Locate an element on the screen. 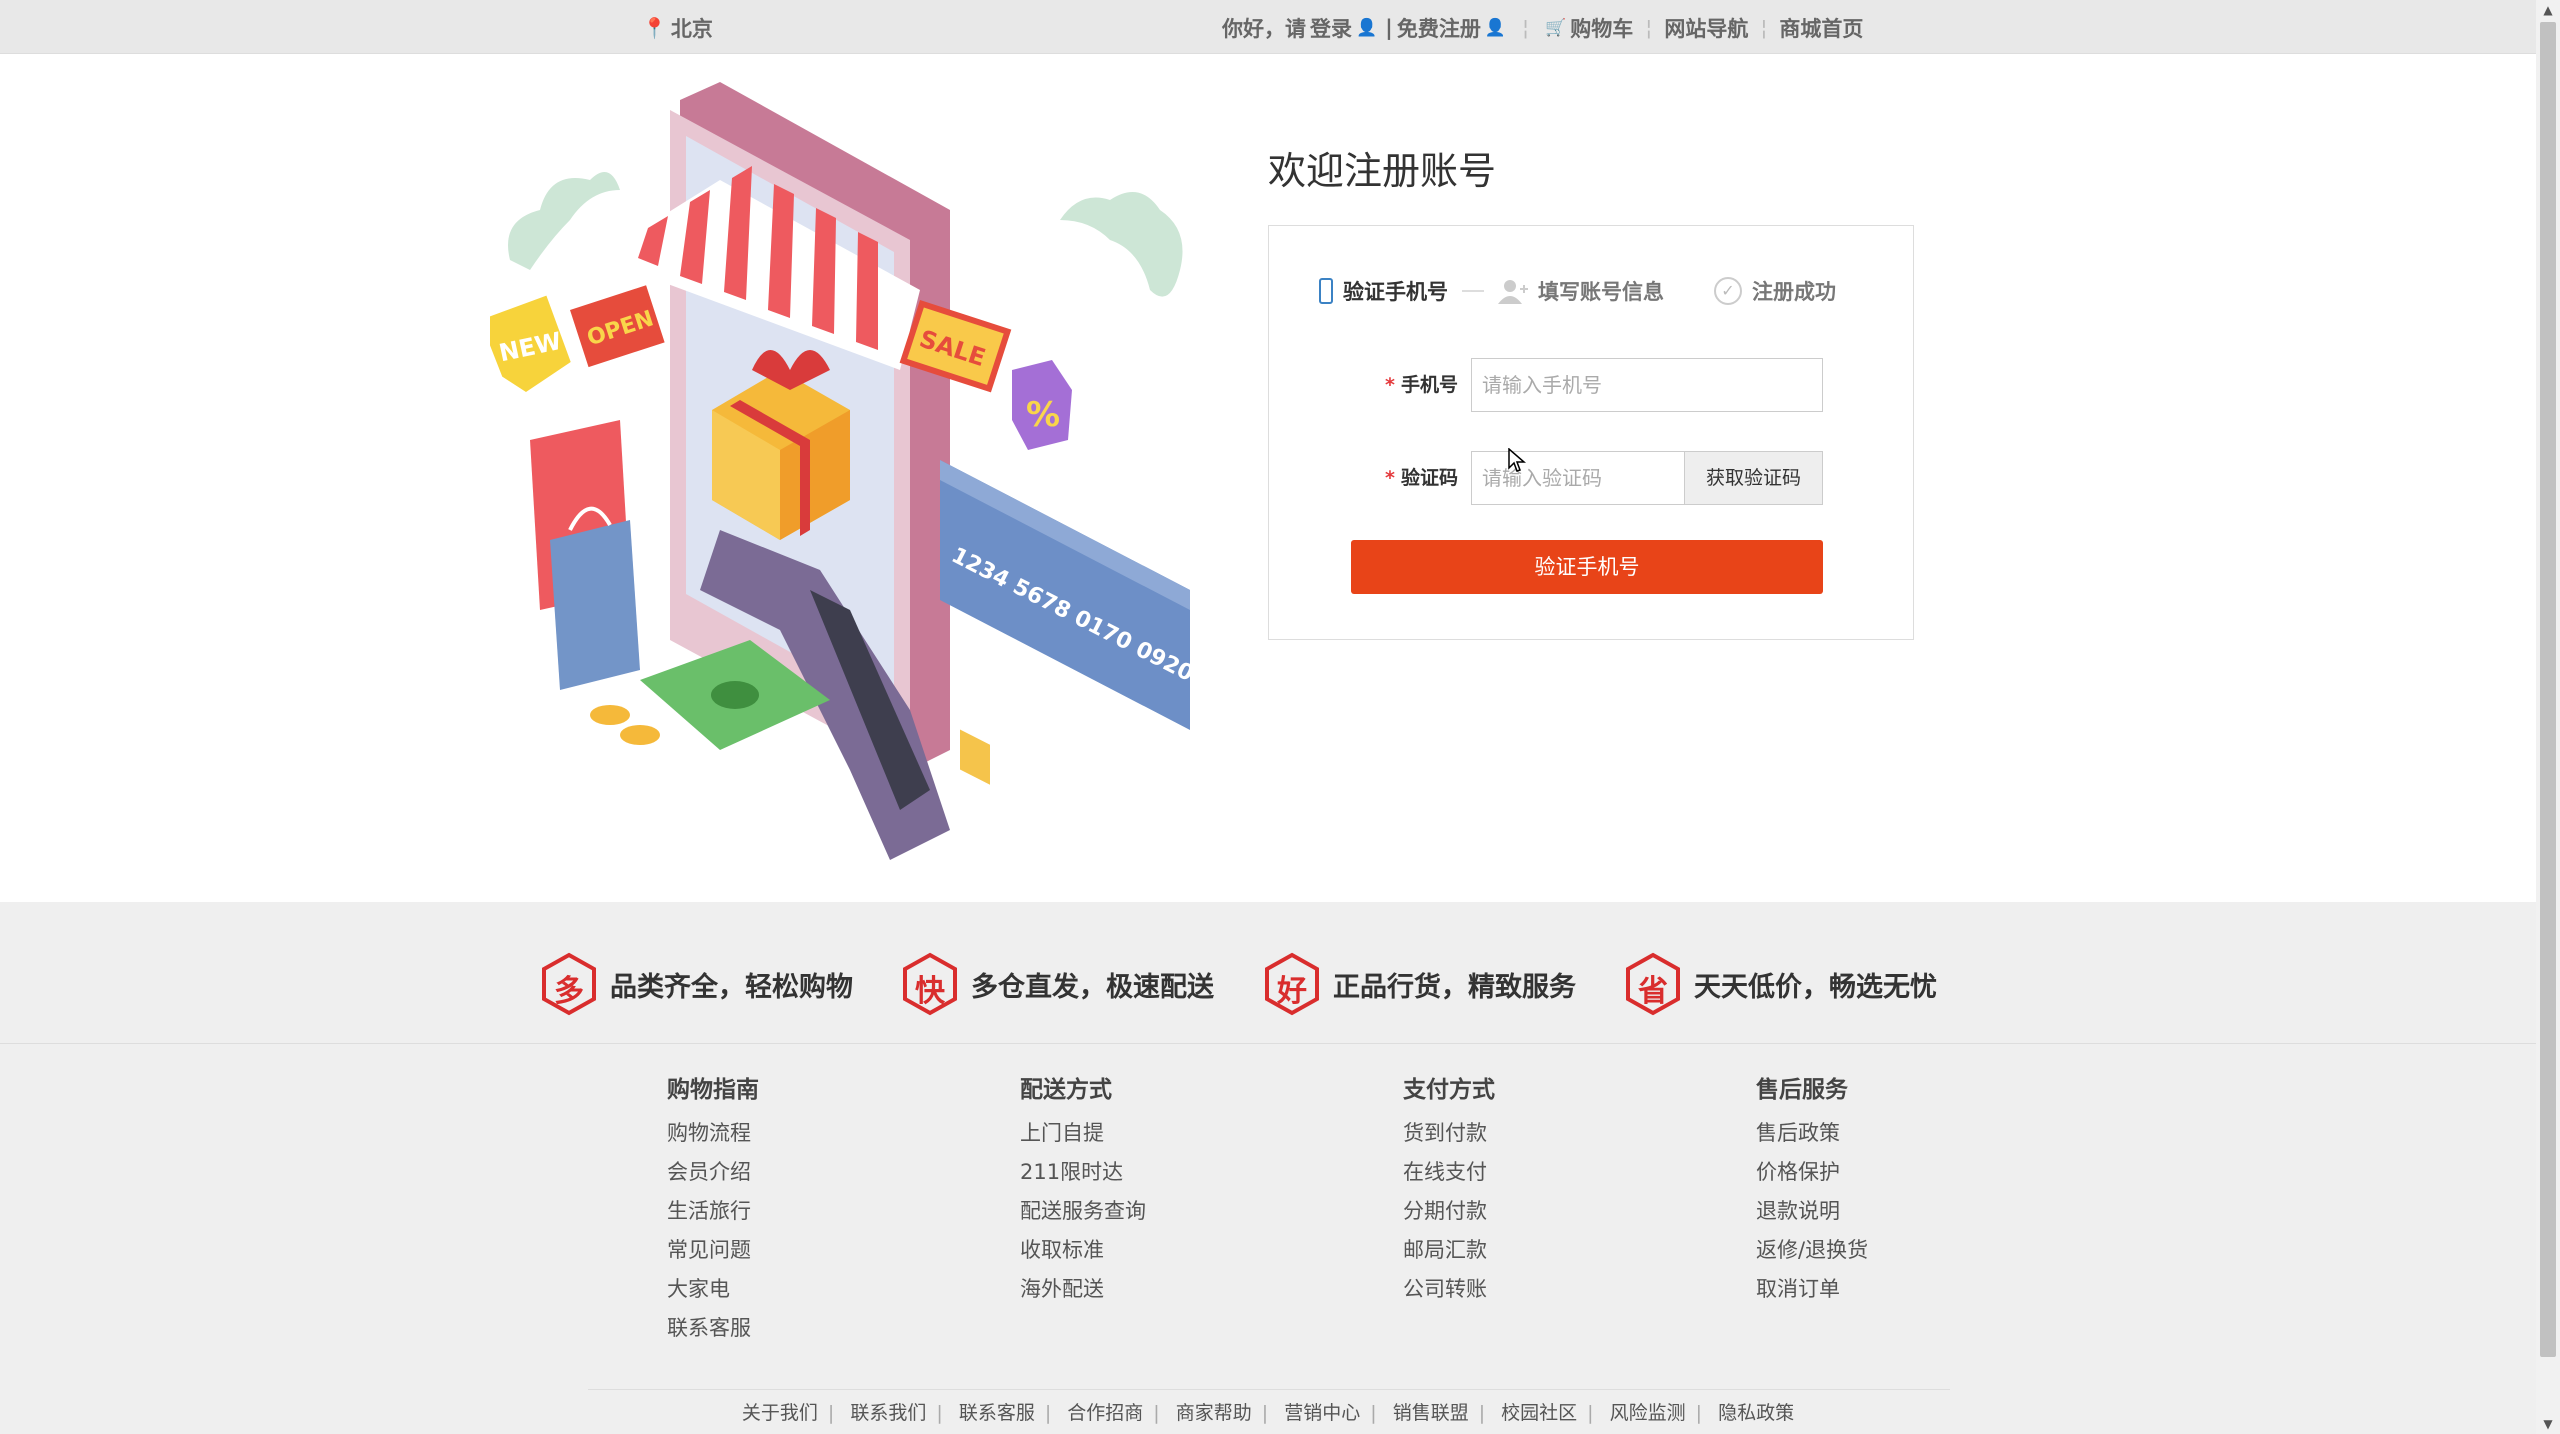 This screenshot has height=1434, width=2560. register-title: 欢迎注册账号 is located at coordinates (1382, 171).